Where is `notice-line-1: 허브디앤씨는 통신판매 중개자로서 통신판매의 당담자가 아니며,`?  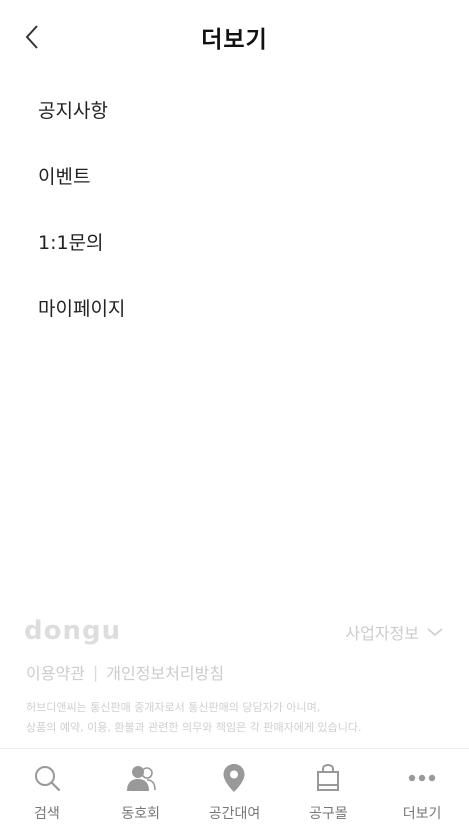 notice-line-1: 허브디앤씨는 통신판매 중개자로서 통신판매의 당담자가 아니며, is located at coordinates (173, 707).